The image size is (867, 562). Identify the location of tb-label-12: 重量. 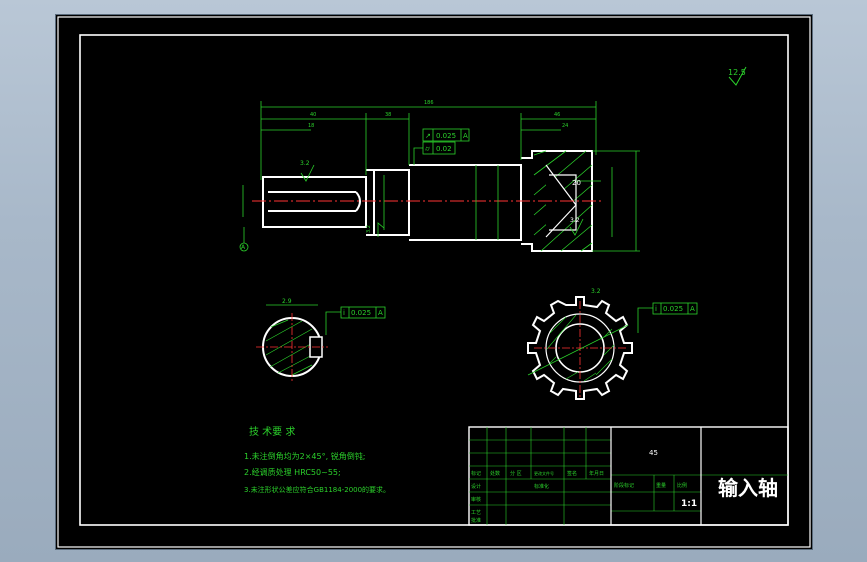
(661, 485).